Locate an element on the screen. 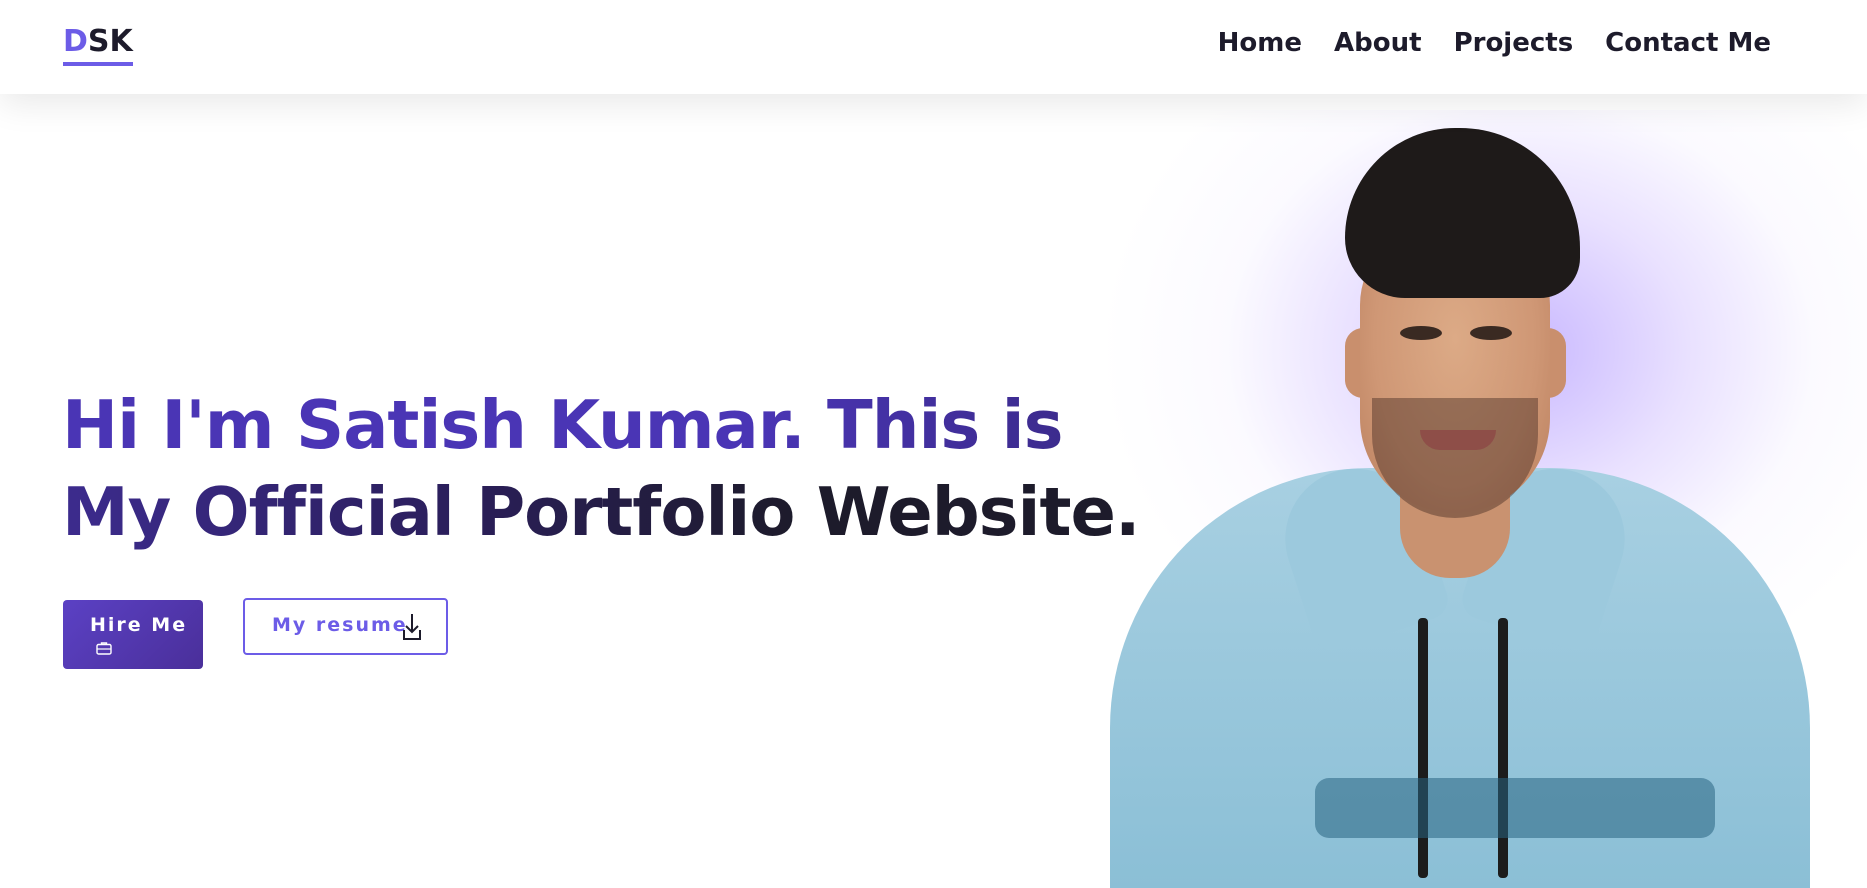 The image size is (1867, 888). drawstring-right is located at coordinates (1503, 748).